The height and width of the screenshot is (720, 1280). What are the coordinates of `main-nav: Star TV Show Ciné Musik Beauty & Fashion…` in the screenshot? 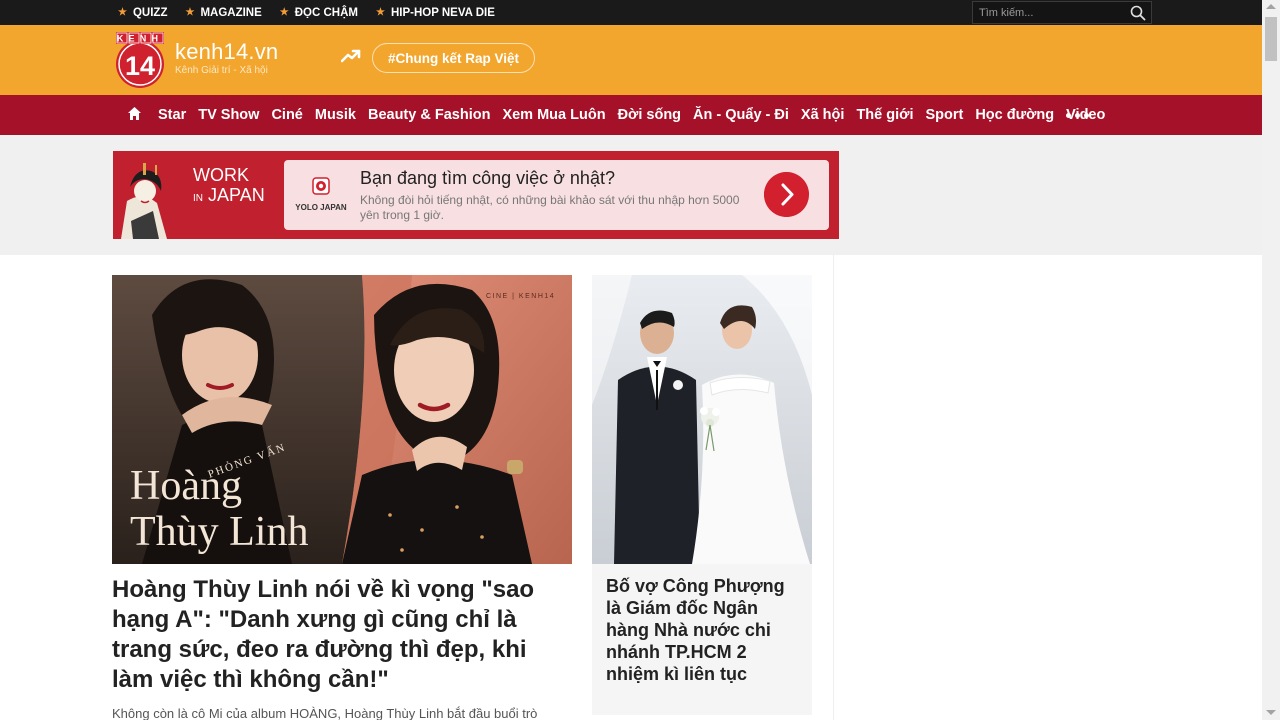 It's located at (631, 115).